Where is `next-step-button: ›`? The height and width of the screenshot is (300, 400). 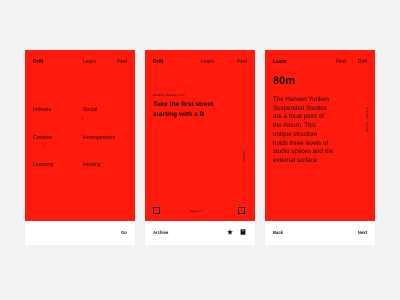 next-step-button: › is located at coordinates (241, 210).